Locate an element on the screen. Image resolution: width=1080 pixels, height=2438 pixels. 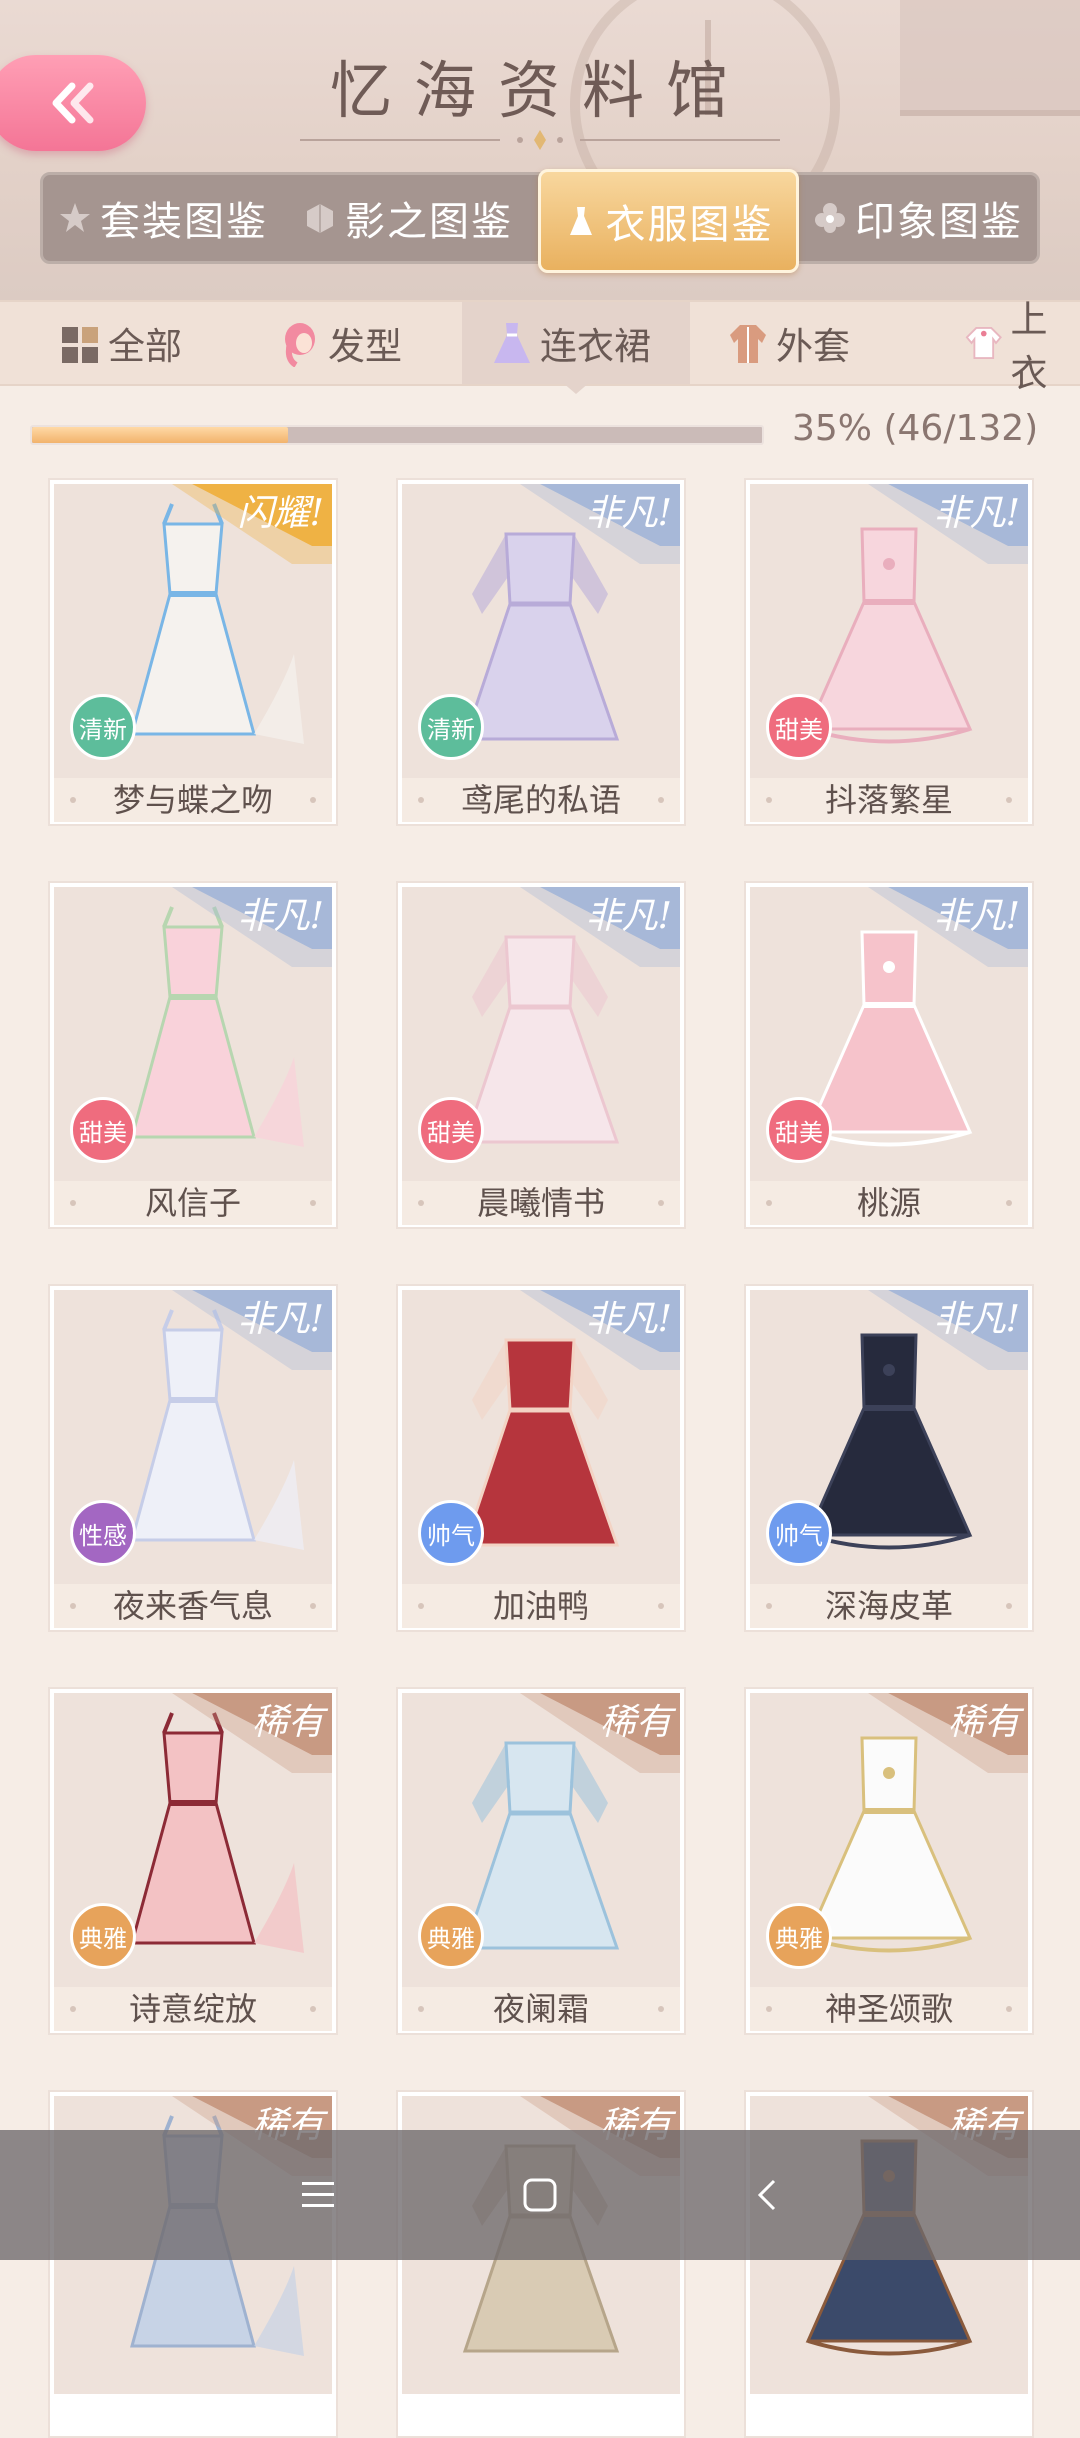
clothing-card: 非凡! 甜美 风信子 is located at coordinates (193, 1055).